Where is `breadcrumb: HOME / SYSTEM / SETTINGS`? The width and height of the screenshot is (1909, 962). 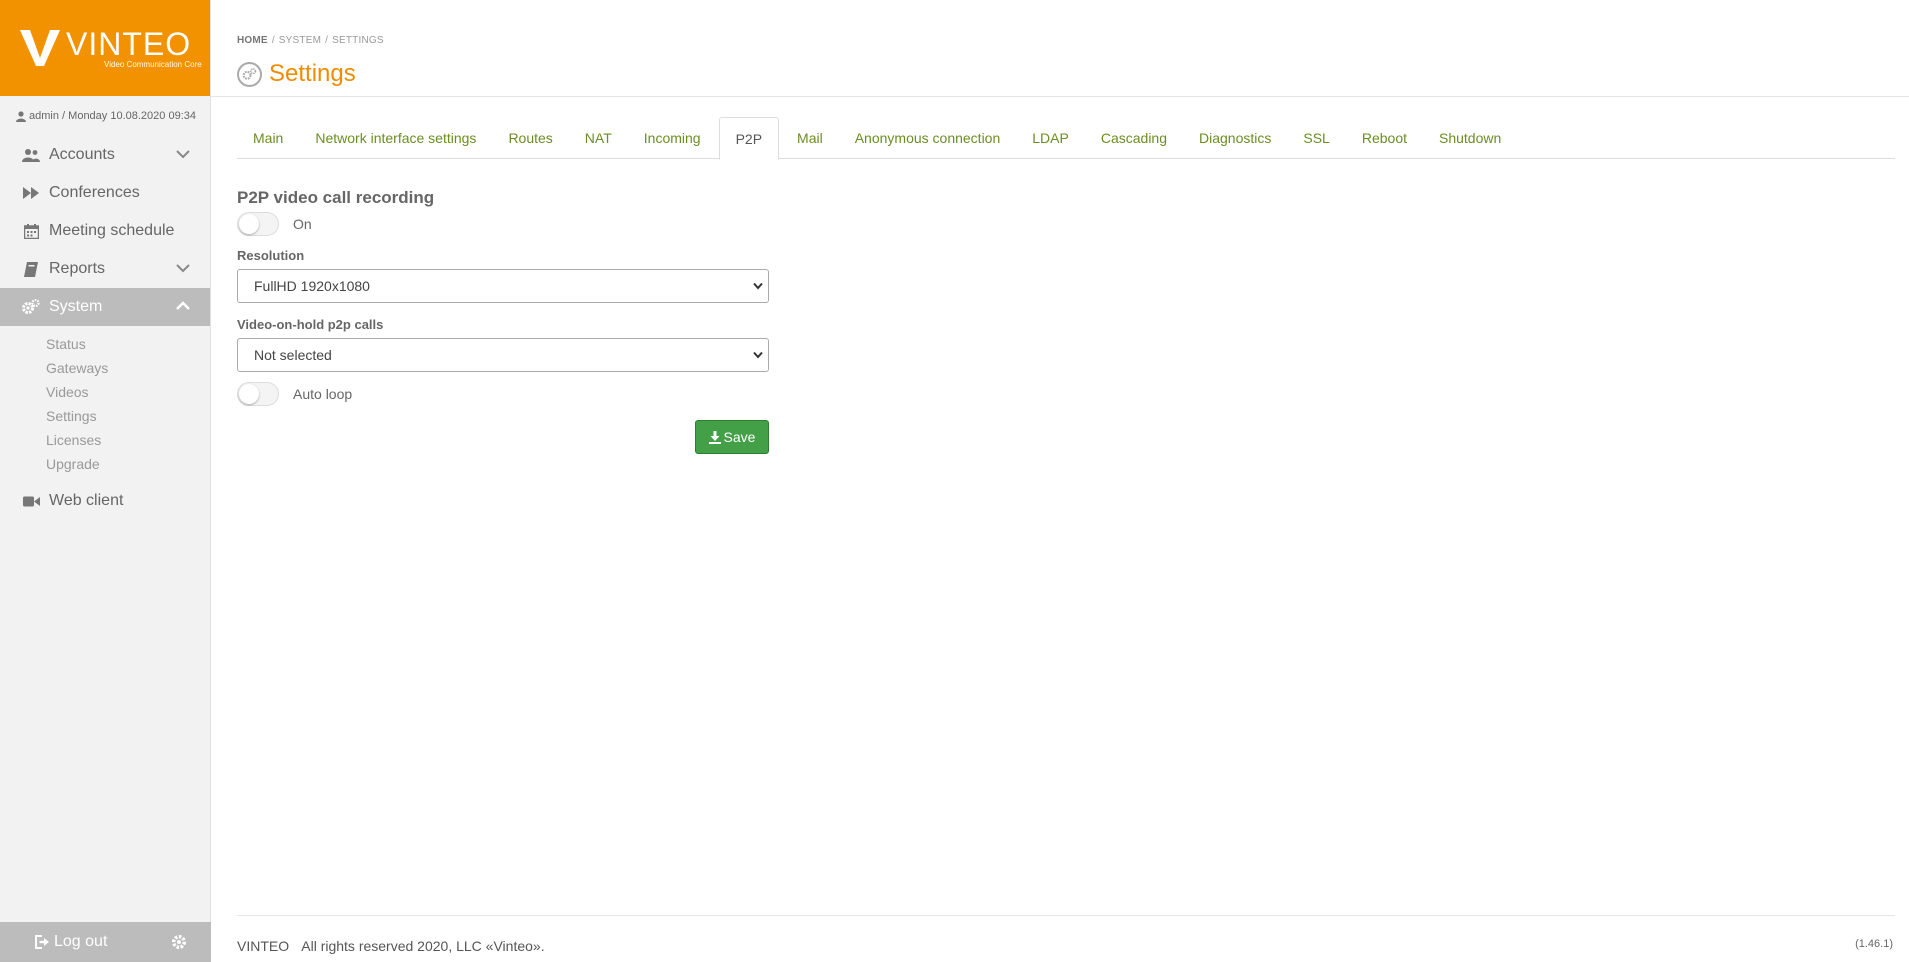 breadcrumb: HOME / SYSTEM / SETTINGS is located at coordinates (310, 40).